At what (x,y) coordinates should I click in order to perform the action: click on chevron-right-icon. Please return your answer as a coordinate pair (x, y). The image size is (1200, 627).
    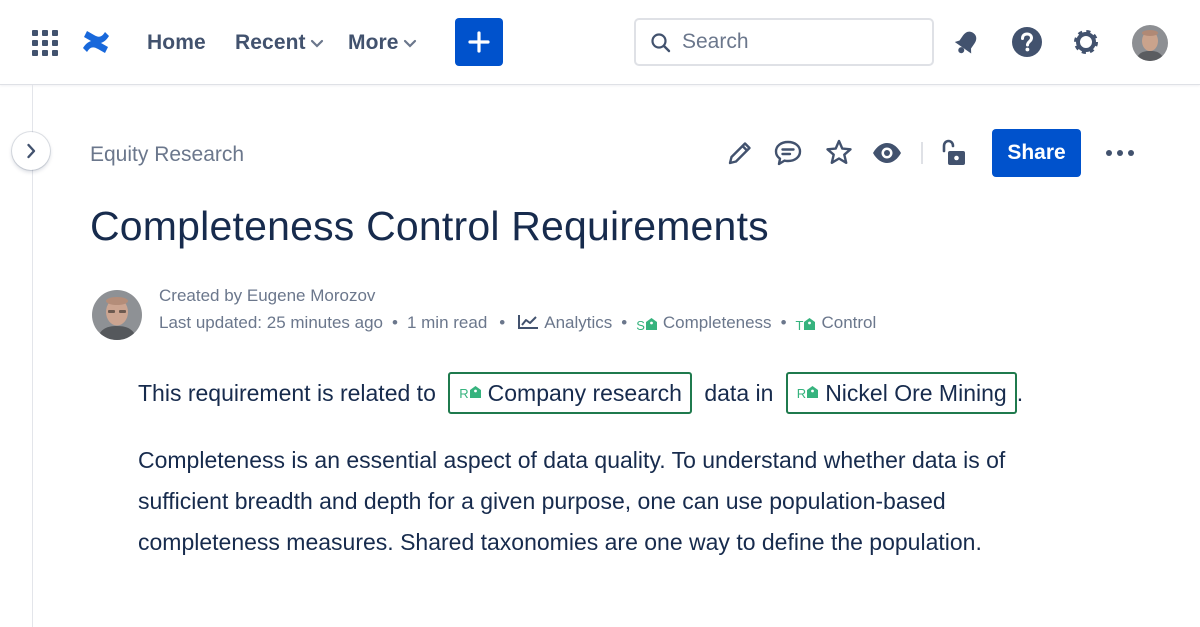
    Looking at the image, I should click on (31, 151).